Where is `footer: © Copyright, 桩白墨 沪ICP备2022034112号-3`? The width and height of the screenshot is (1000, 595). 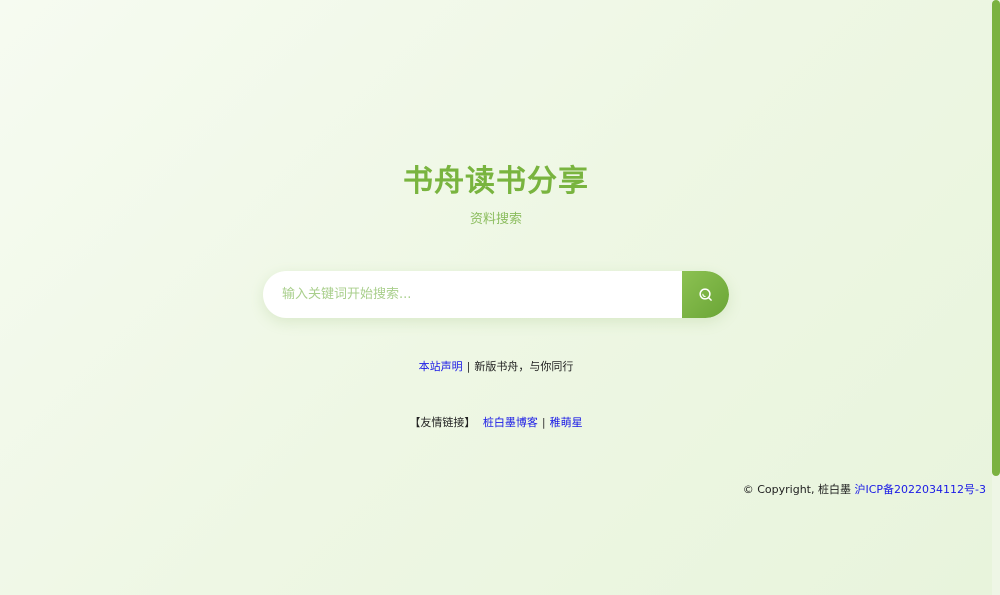
footer: © Copyright, 桩白墨 沪ICP备2022034112号-3 is located at coordinates (864, 490).